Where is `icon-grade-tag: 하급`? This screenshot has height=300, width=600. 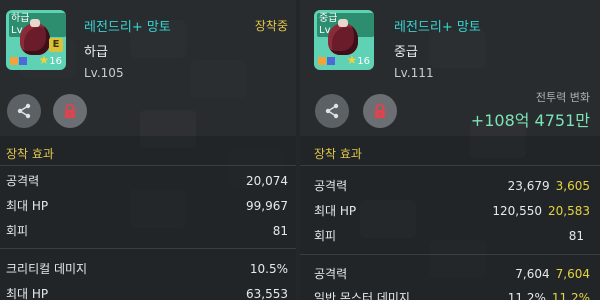 icon-grade-tag: 하급 is located at coordinates (20, 18).